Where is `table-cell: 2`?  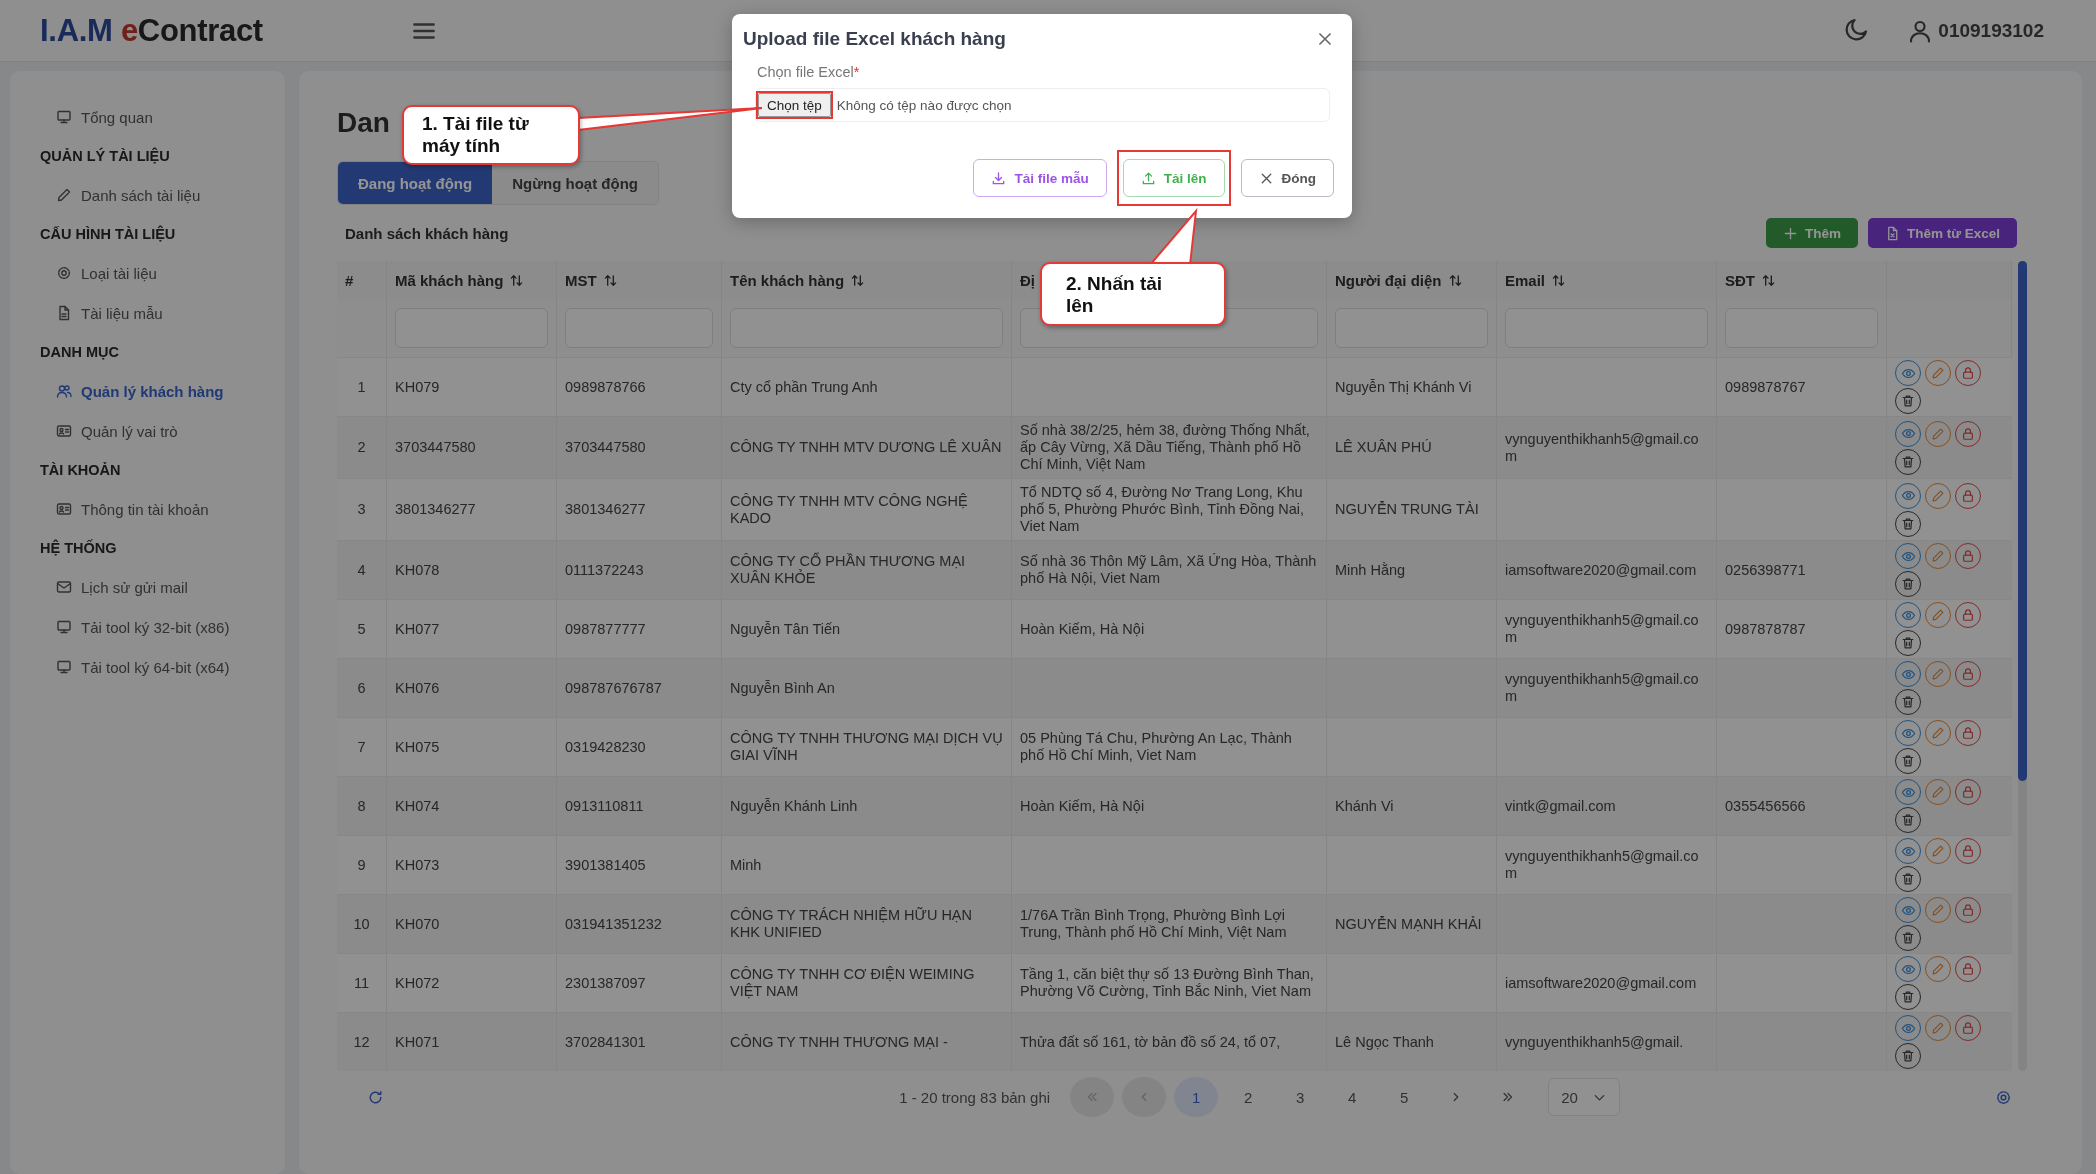 table-cell: 2 is located at coordinates (361, 447).